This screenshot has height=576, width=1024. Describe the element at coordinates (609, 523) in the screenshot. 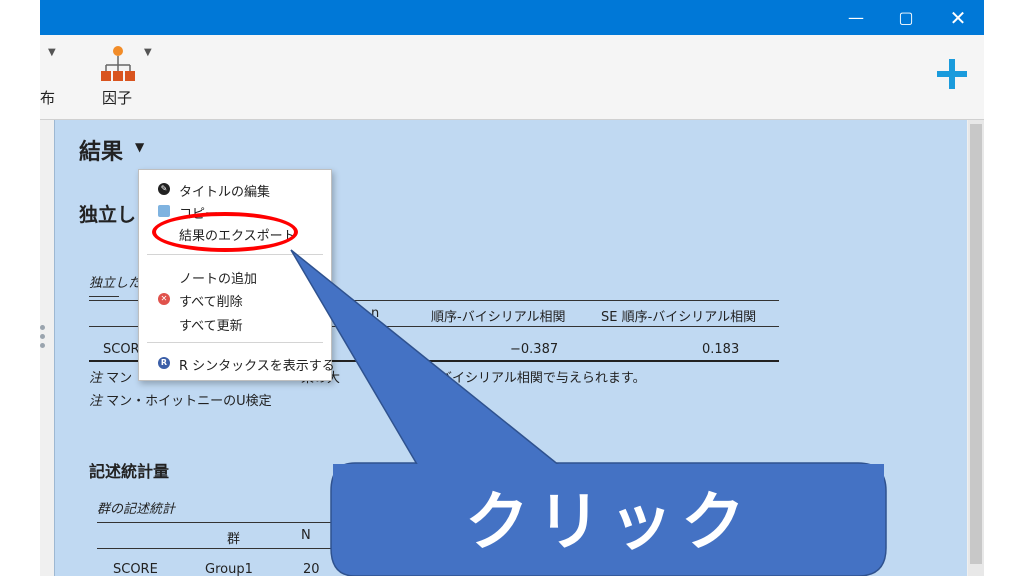

I see `callout-text: クリック` at that location.